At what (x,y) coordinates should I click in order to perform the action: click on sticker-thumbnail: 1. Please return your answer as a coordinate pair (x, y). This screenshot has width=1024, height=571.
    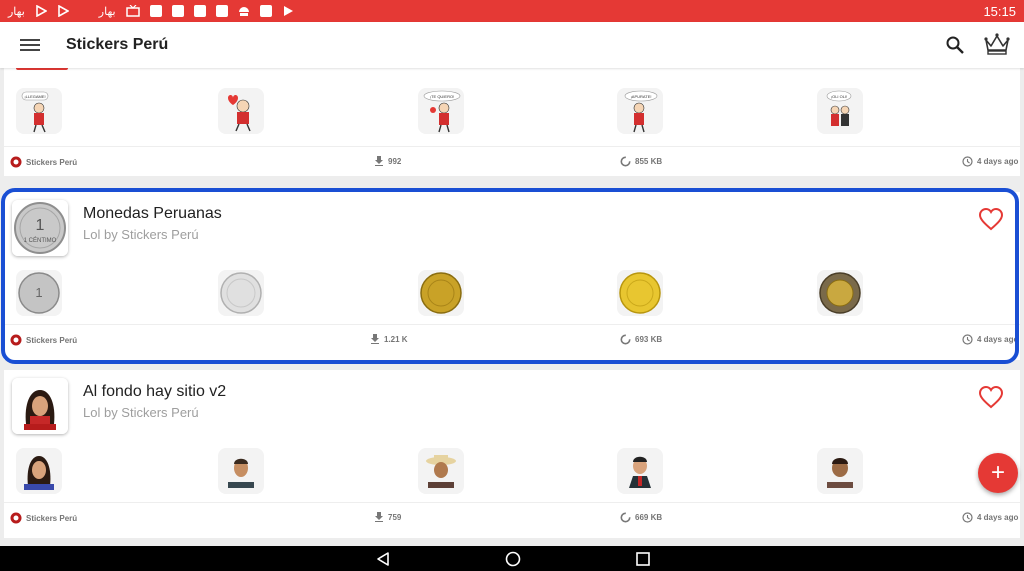
    Looking at the image, I should click on (39, 293).